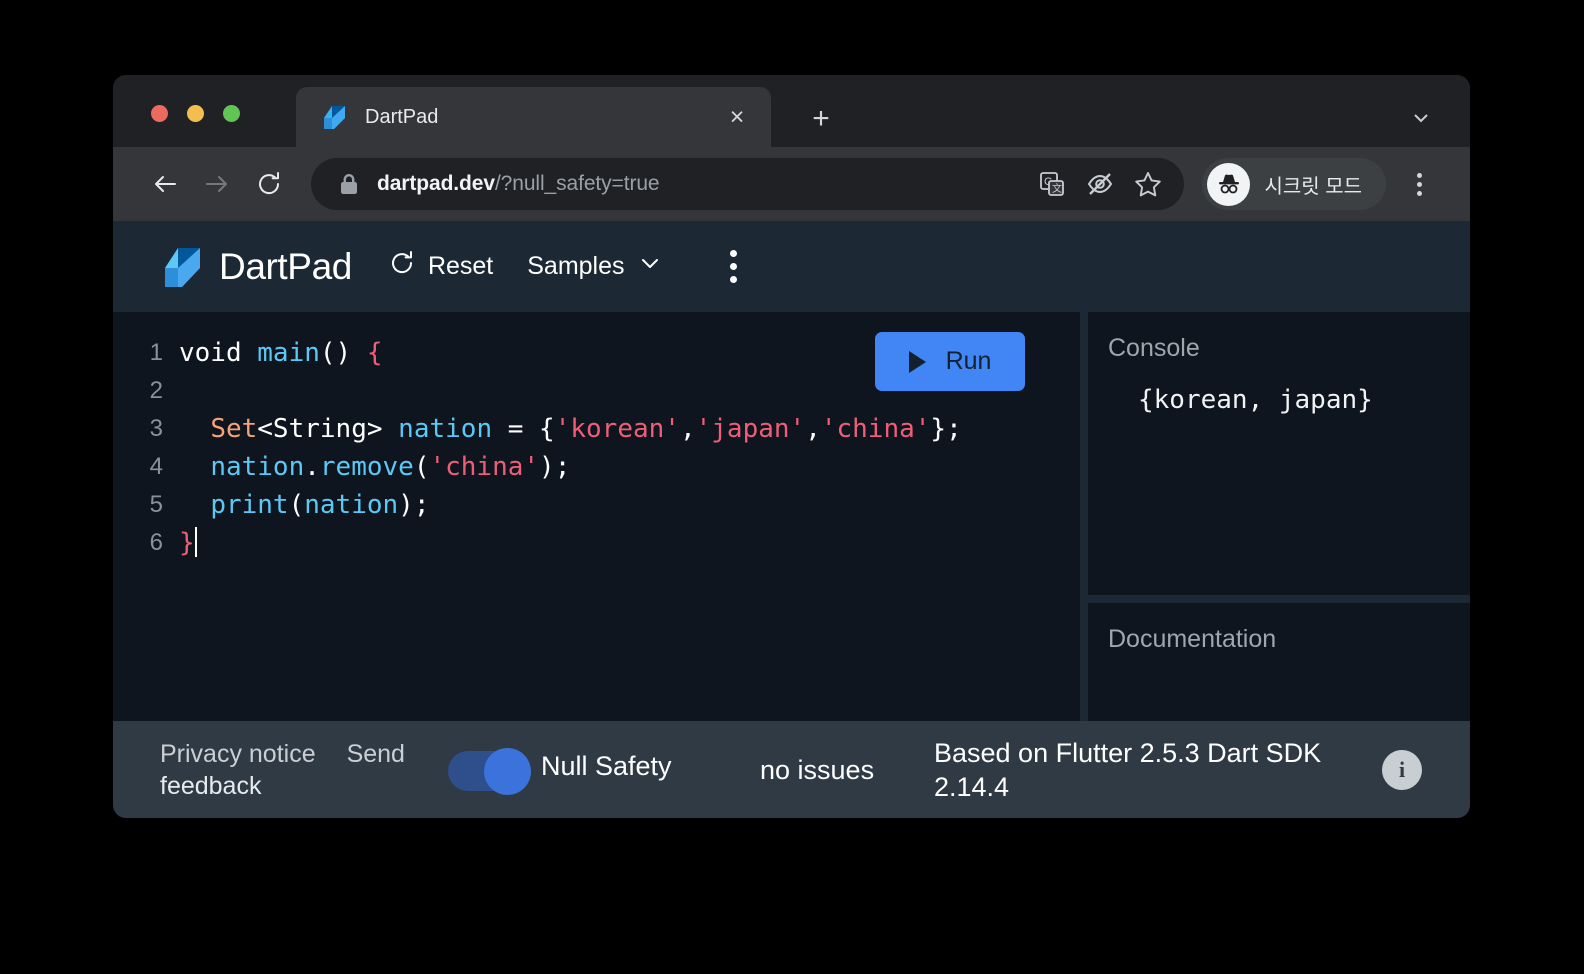 The image size is (1584, 974). What do you see at coordinates (156, 466) in the screenshot?
I see `line-number: 4` at bounding box center [156, 466].